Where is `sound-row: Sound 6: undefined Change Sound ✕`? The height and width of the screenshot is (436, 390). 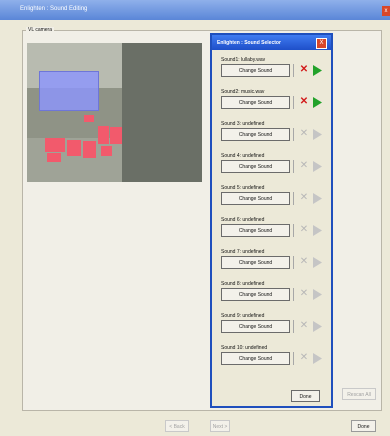
sound-row: Sound 6: undefined Change Sound ✕ is located at coordinates (275, 231).